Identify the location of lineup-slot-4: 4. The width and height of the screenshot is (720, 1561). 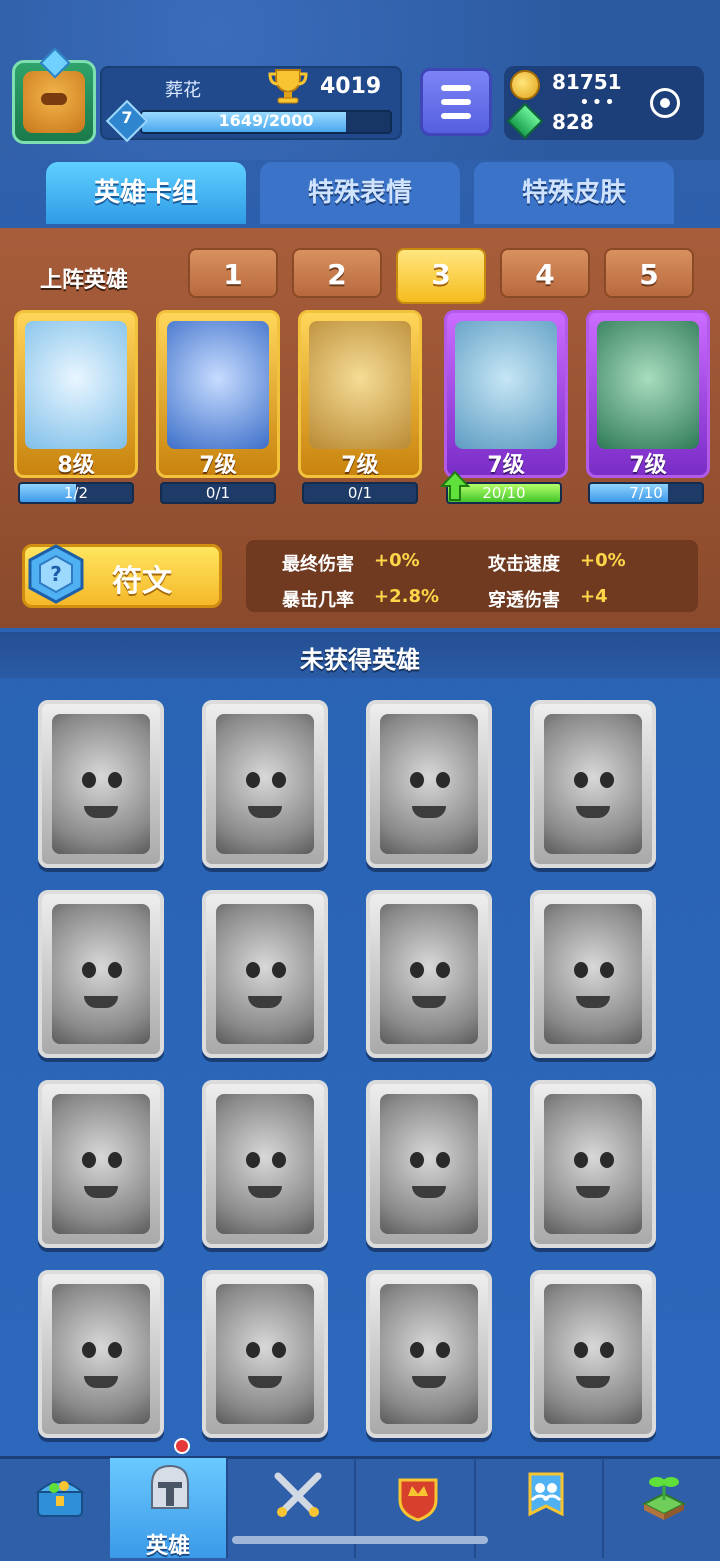
(545, 273).